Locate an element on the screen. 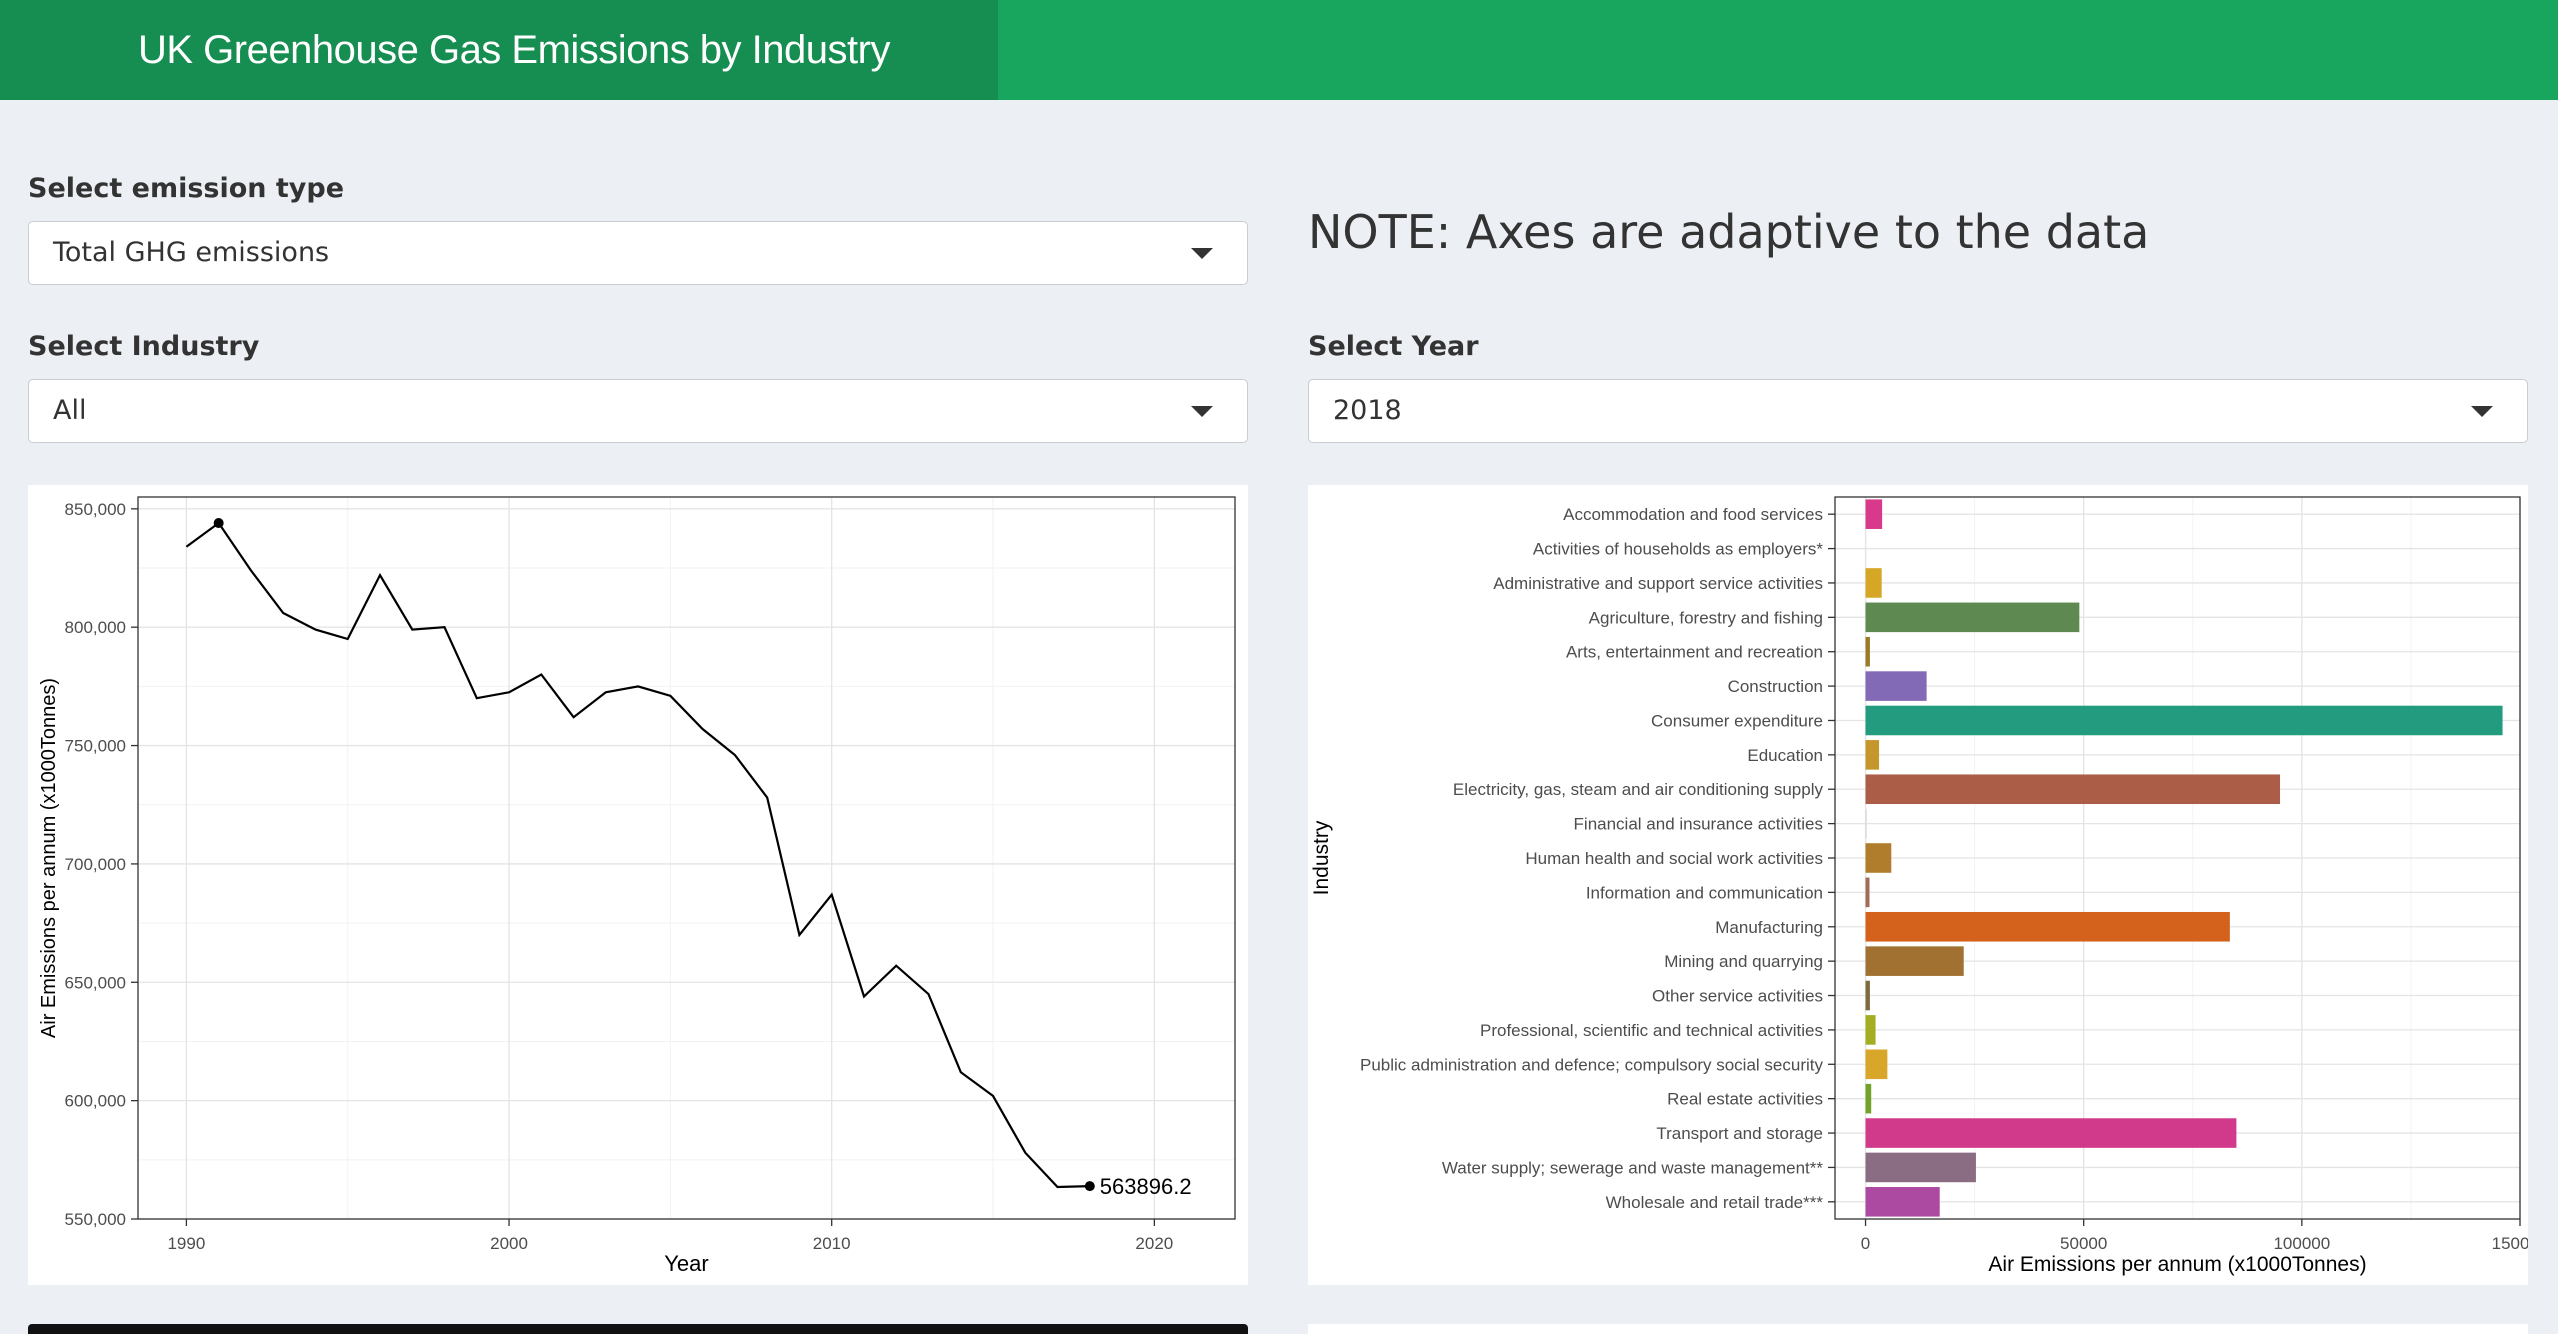 Image resolution: width=2558 pixels, height=1334 pixels. app-title: UK Greenhouse Gas Emissions by Industry is located at coordinates (499, 50).